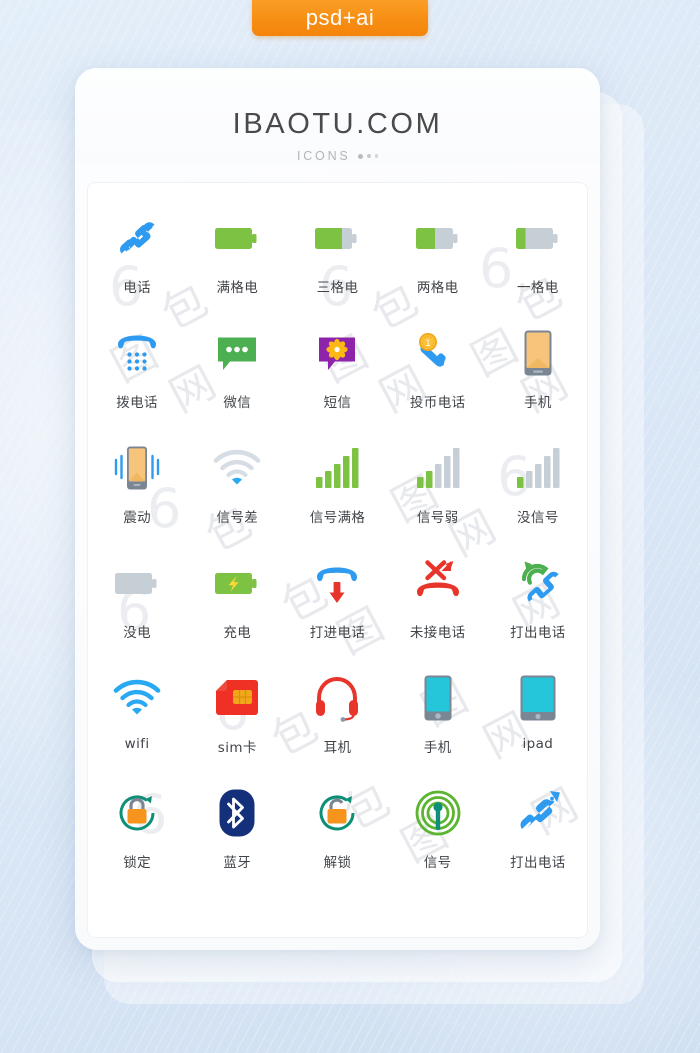  I want to click on dots-decoration, so click(368, 156).